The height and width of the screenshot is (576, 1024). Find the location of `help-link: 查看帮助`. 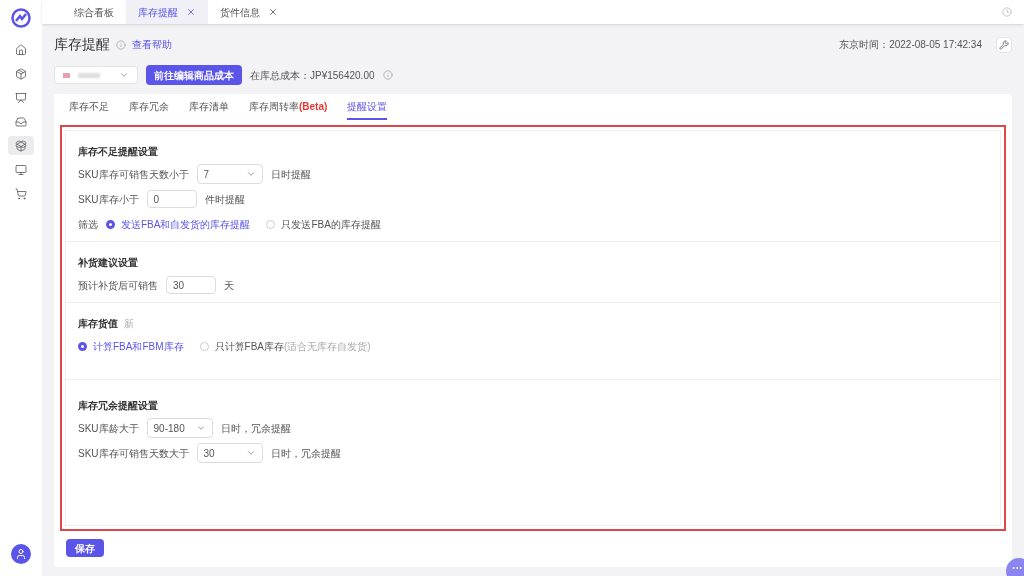

help-link: 查看帮助 is located at coordinates (152, 44).